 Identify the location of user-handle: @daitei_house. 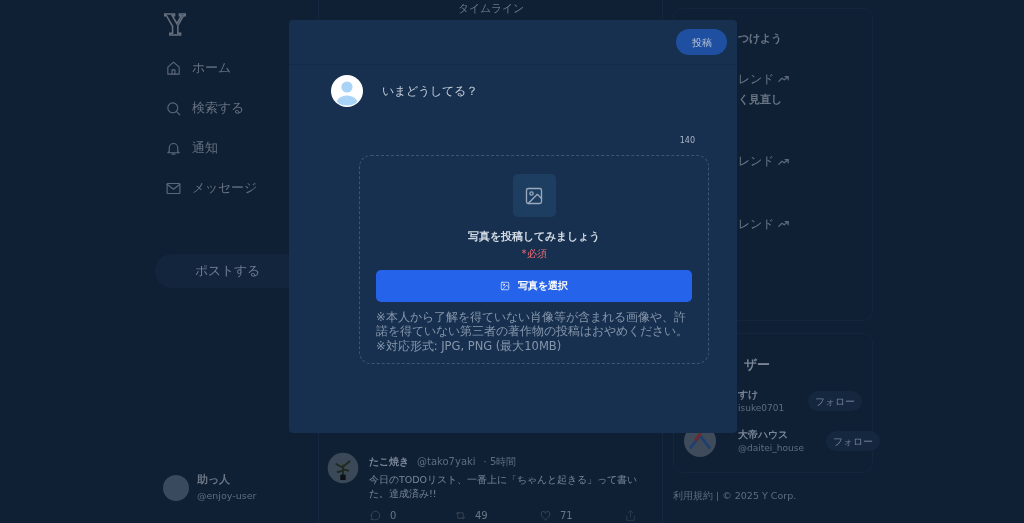
(771, 448).